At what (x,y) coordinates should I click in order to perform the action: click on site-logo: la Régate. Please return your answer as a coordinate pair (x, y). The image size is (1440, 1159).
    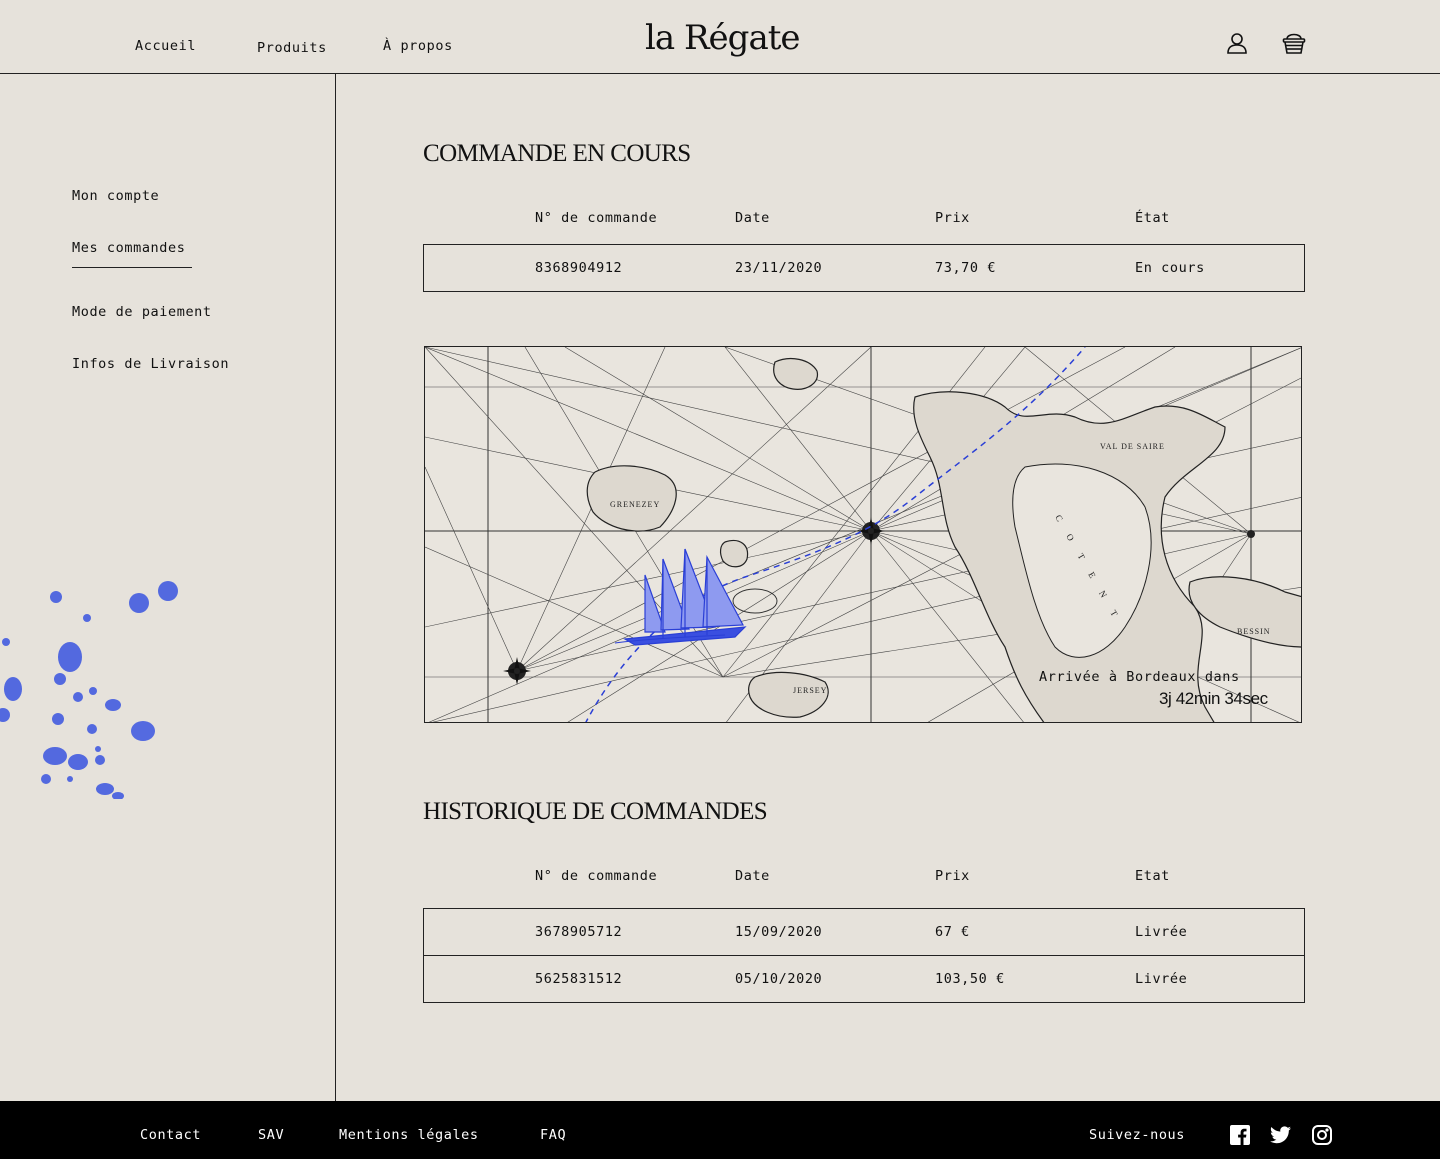
    Looking at the image, I should click on (722, 38).